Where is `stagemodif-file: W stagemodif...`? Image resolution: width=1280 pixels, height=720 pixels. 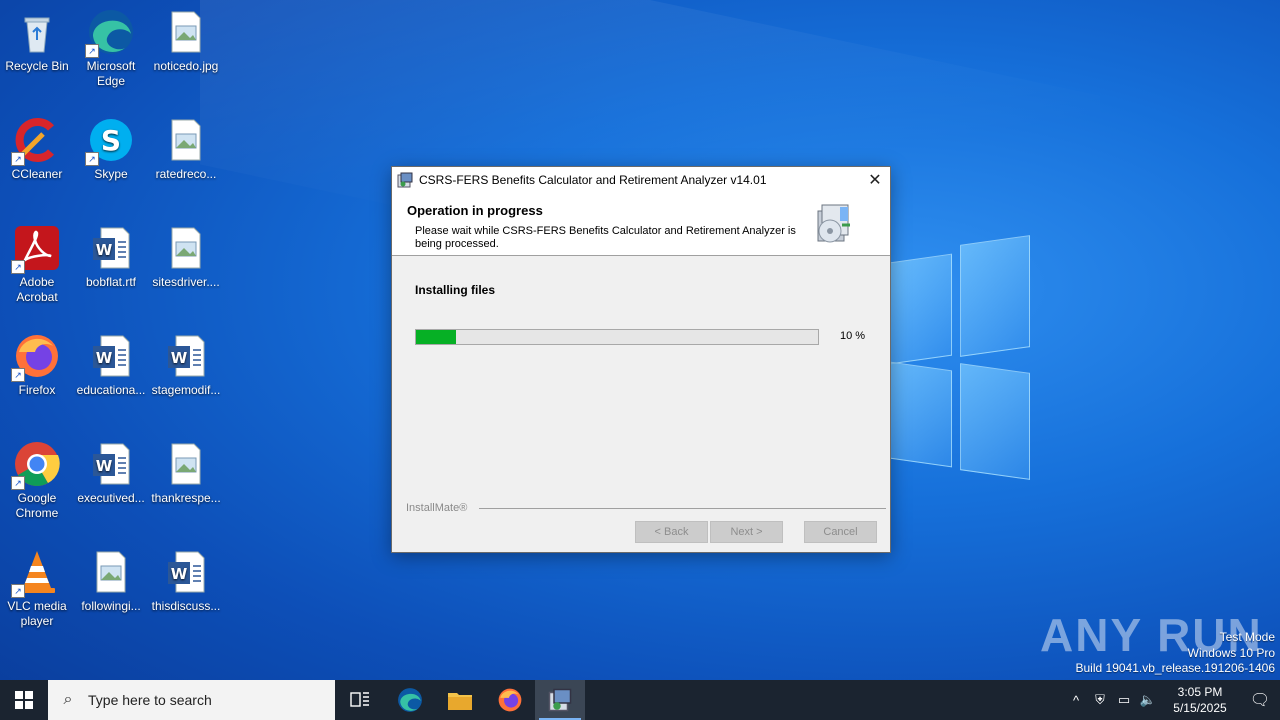 stagemodif-file: W stagemodif... is located at coordinates (186, 365).